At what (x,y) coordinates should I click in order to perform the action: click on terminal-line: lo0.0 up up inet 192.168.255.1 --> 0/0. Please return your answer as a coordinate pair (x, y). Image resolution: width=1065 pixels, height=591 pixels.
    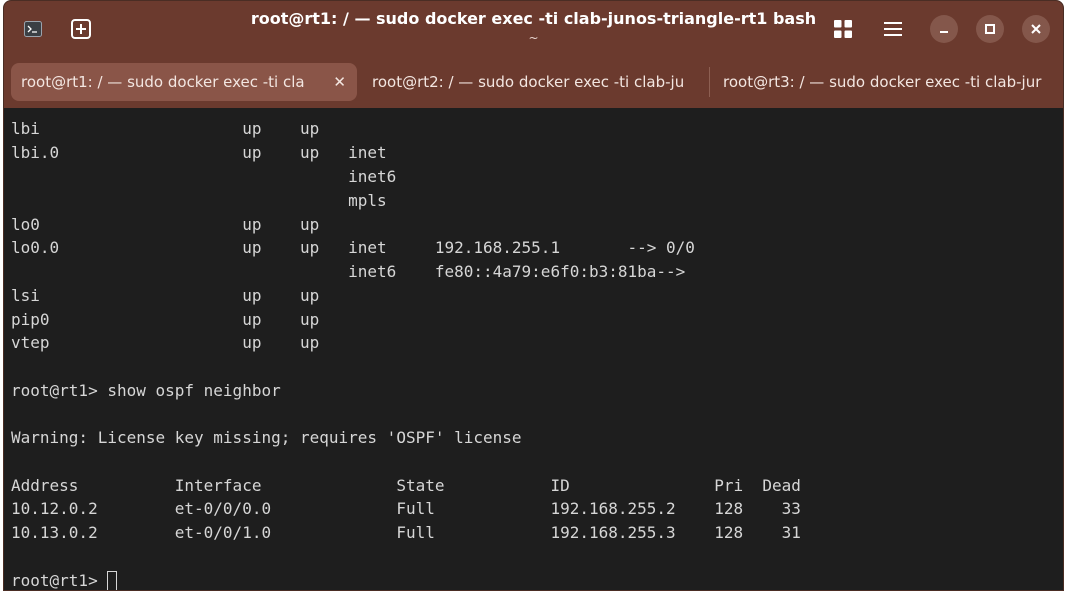
    Looking at the image, I should click on (353, 247).